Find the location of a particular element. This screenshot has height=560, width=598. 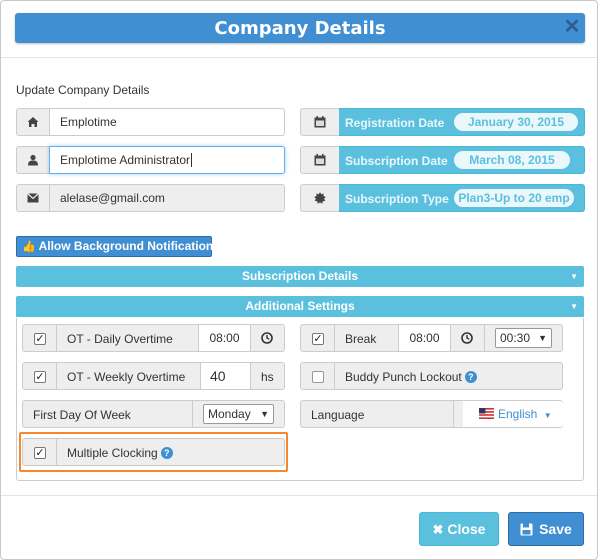

ot-daily-checkbox: ✓ is located at coordinates (40, 339).